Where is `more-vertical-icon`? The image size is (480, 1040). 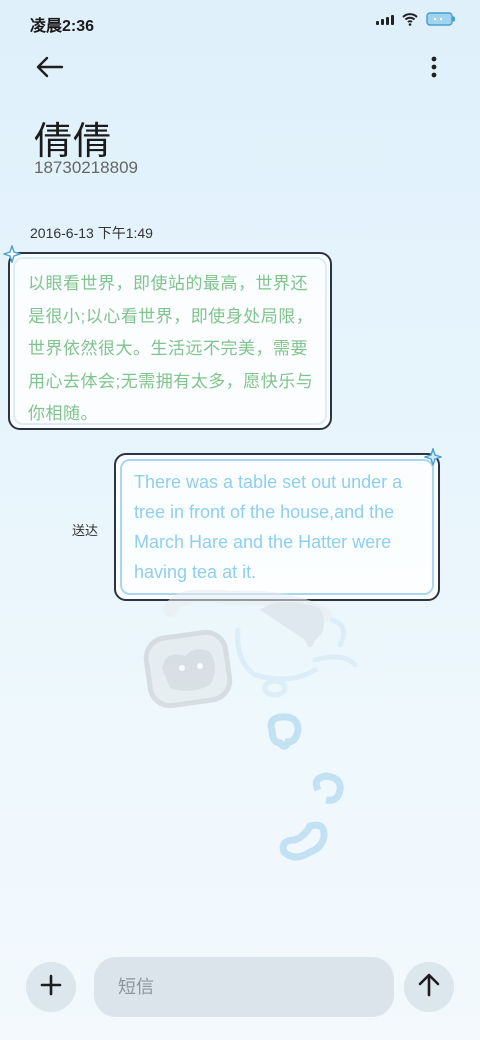 more-vertical-icon is located at coordinates (434, 69).